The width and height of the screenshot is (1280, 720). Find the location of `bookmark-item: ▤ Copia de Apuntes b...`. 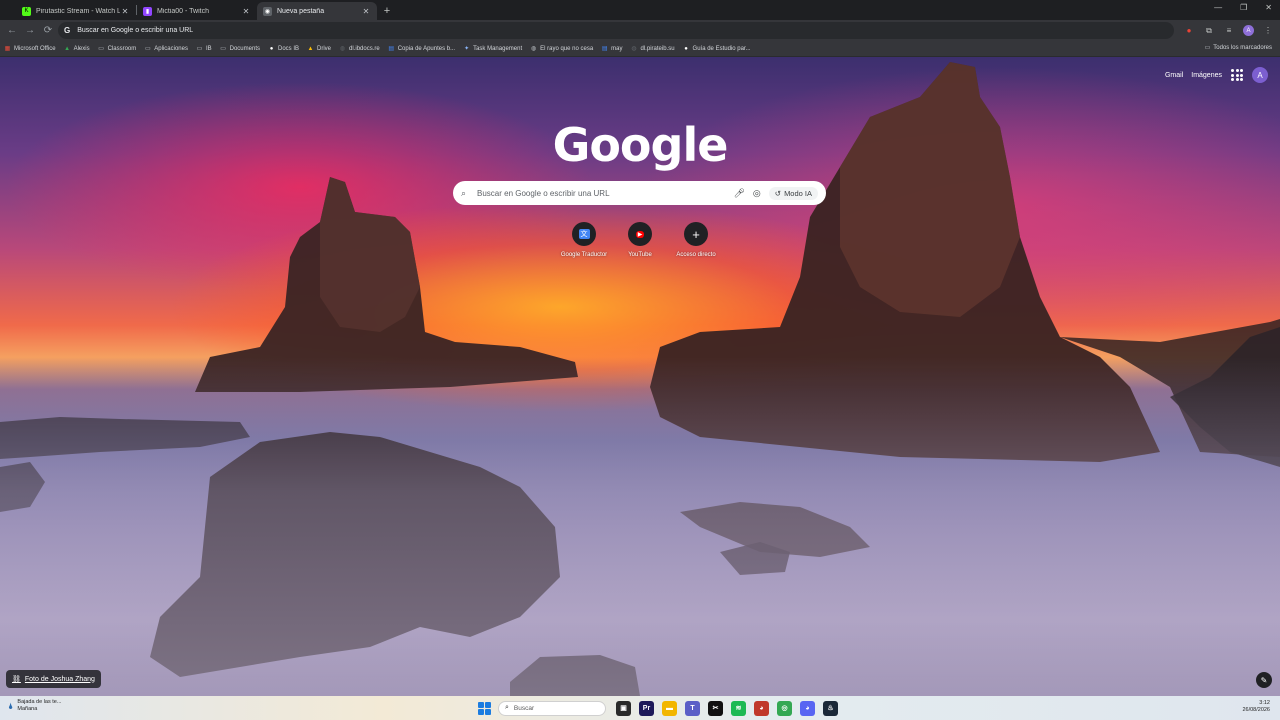

bookmark-item: ▤ Copia de Apuntes b... is located at coordinates (422, 49).